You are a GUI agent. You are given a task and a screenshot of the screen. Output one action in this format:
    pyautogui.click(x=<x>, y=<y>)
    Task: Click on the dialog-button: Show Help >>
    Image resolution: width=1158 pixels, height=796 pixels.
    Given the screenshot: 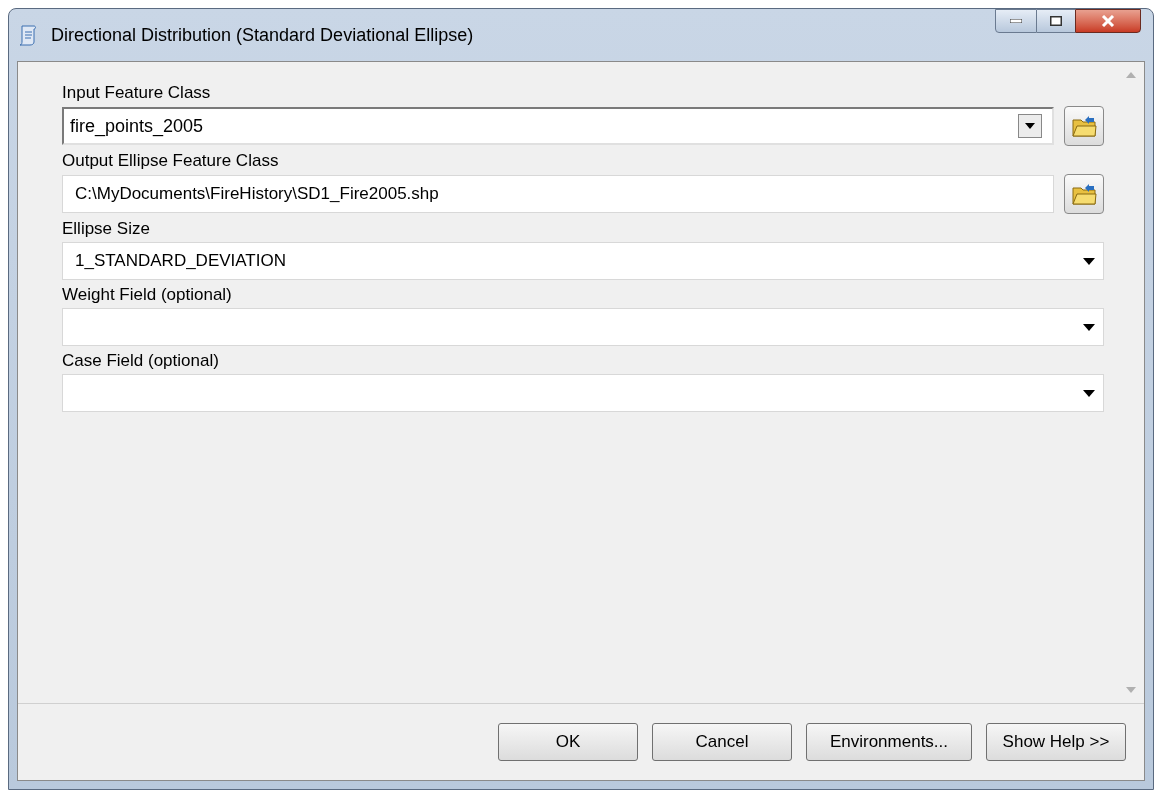 What is the action you would take?
    pyautogui.click(x=1056, y=742)
    